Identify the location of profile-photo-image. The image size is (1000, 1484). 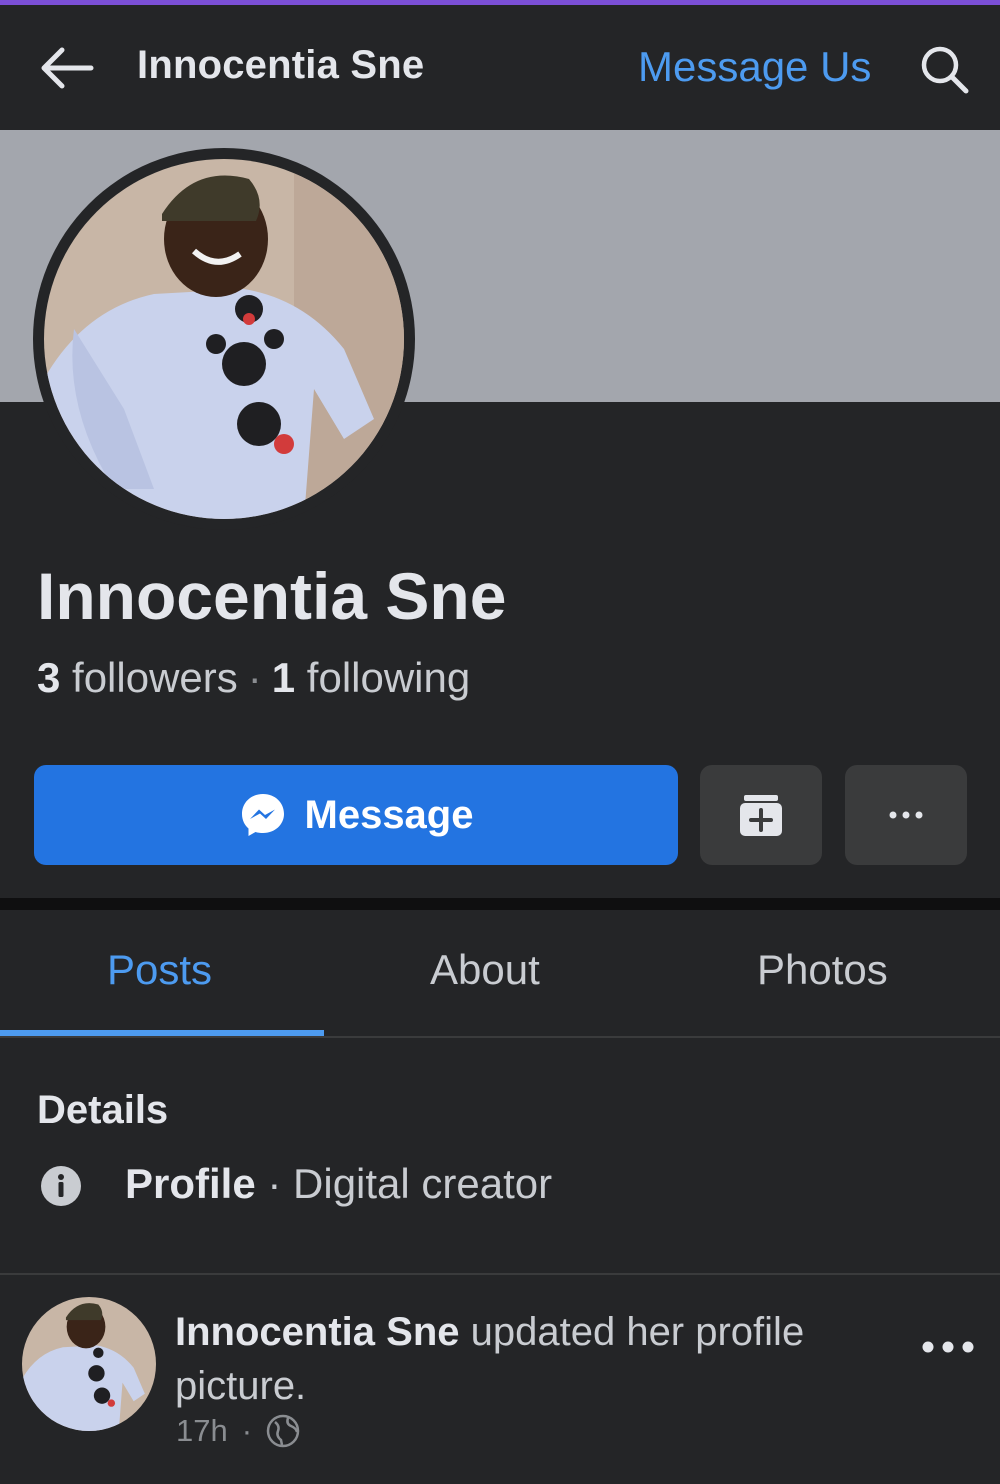
(224, 339).